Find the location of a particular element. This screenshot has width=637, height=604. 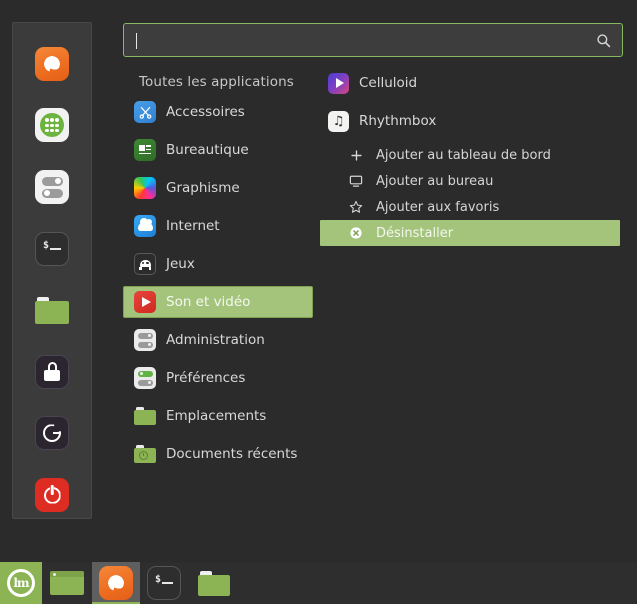

toggles-settings-icon is located at coordinates (52, 187).